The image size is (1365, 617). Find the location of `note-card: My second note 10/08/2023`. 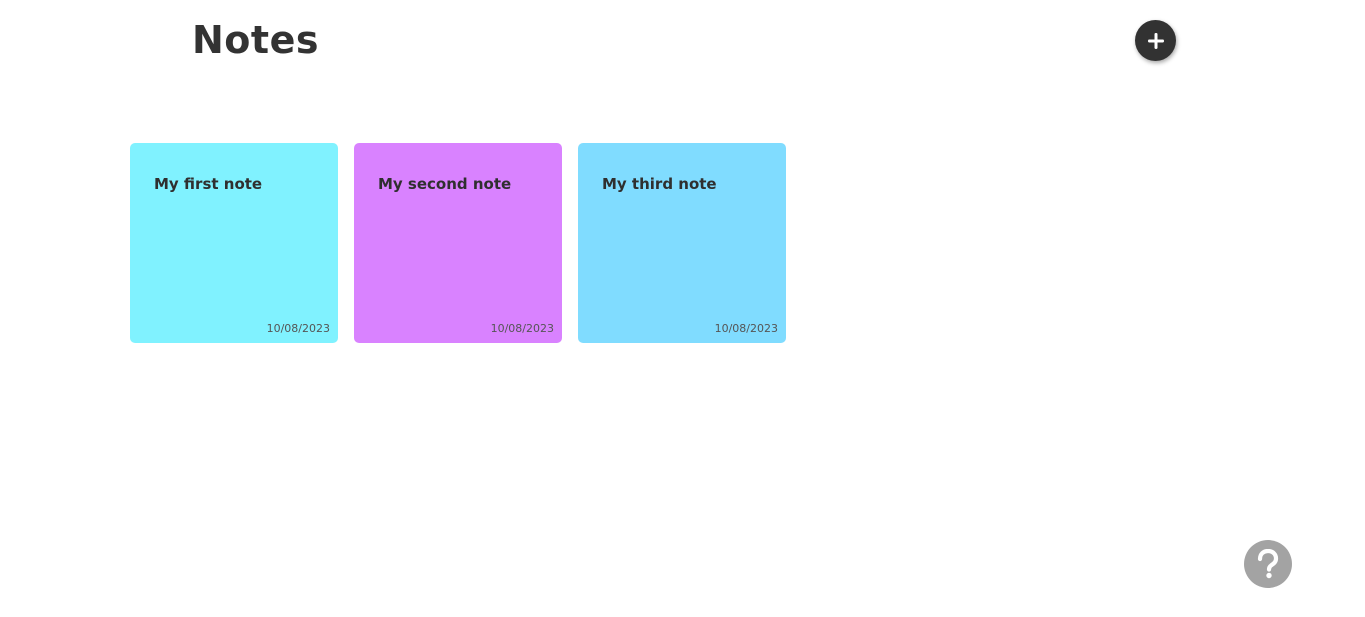

note-card: My second note 10/08/2023 is located at coordinates (458, 243).